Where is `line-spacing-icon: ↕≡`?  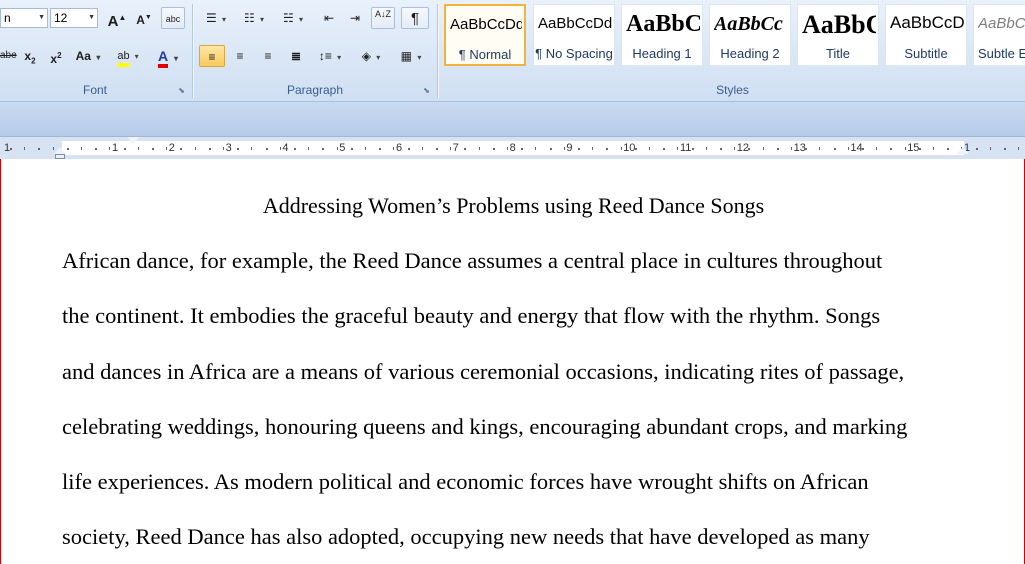
line-spacing-icon: ↕≡ is located at coordinates (325, 56).